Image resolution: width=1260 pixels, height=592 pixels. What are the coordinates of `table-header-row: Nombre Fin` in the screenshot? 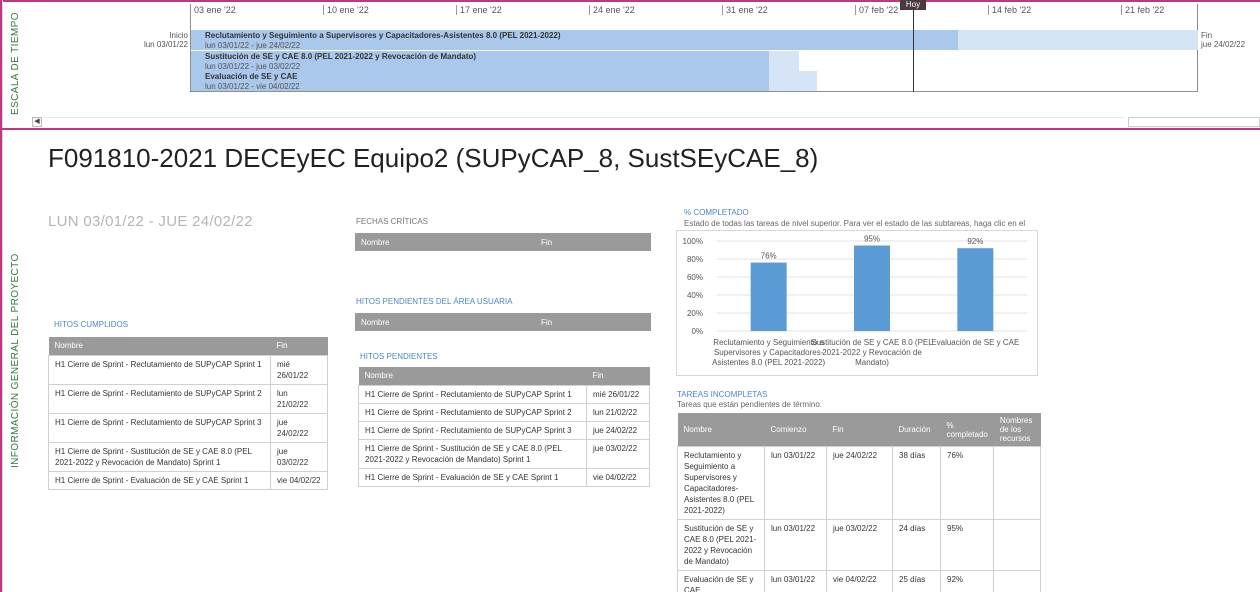 It's located at (188, 346).